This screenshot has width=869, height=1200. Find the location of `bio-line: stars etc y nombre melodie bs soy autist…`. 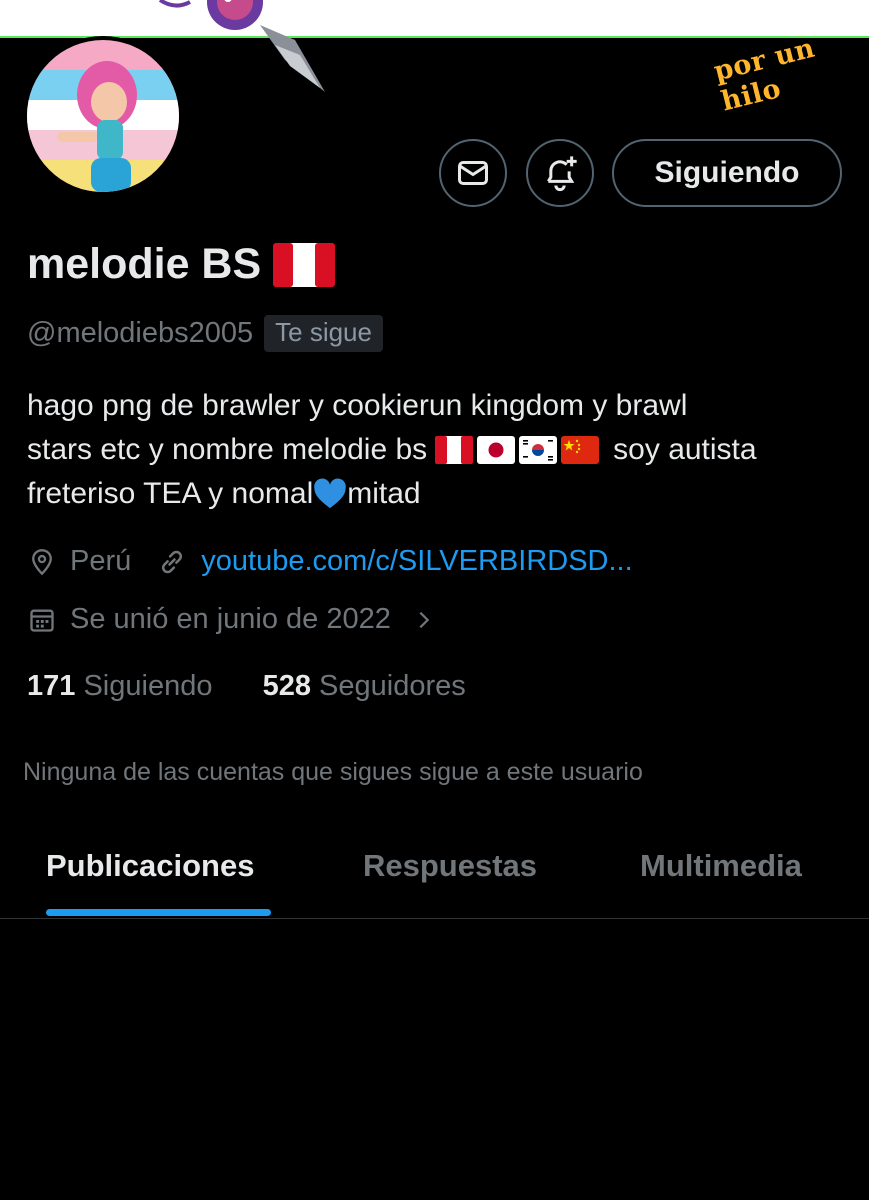

bio-line: stars etc y nombre melodie bs soy autist… is located at coordinates (437, 450).